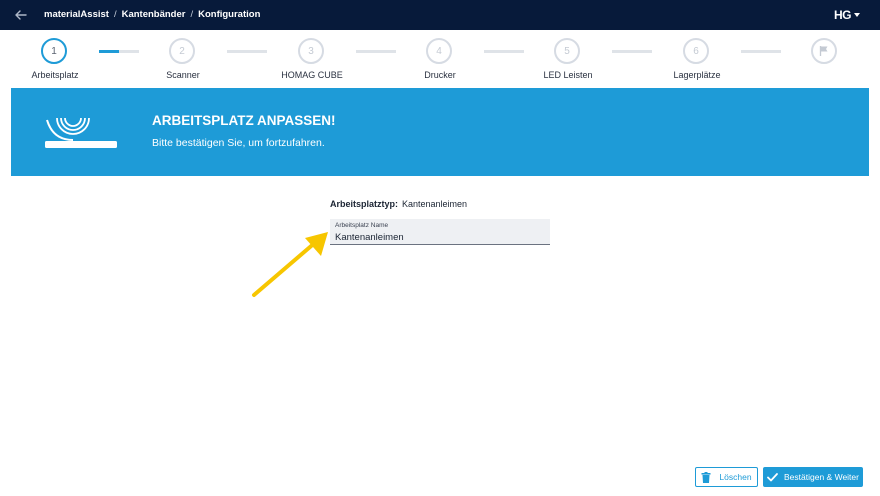  What do you see at coordinates (183, 75) in the screenshot?
I see `step-label-scanner: Scanner` at bounding box center [183, 75].